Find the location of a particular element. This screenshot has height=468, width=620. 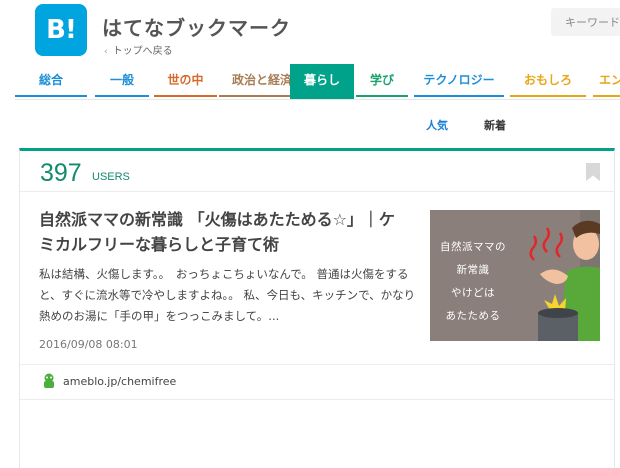

tab-manabi: 学び is located at coordinates (382, 80).